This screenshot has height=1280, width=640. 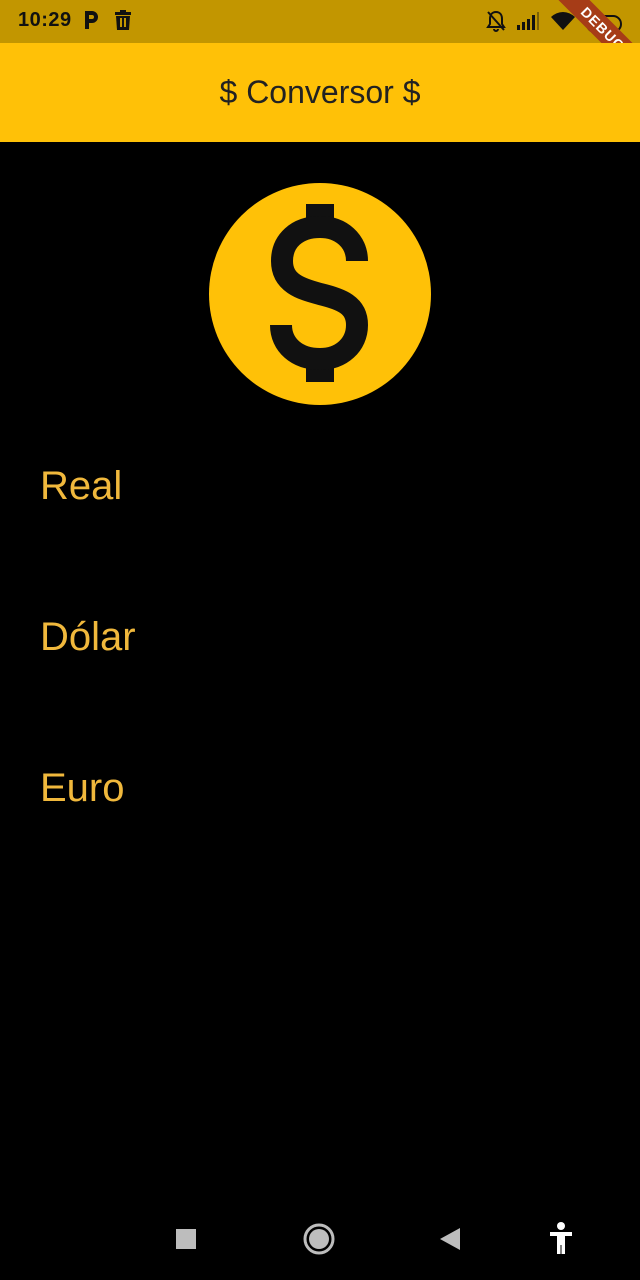 What do you see at coordinates (186, 1242) in the screenshot?
I see `recents-square-icon` at bounding box center [186, 1242].